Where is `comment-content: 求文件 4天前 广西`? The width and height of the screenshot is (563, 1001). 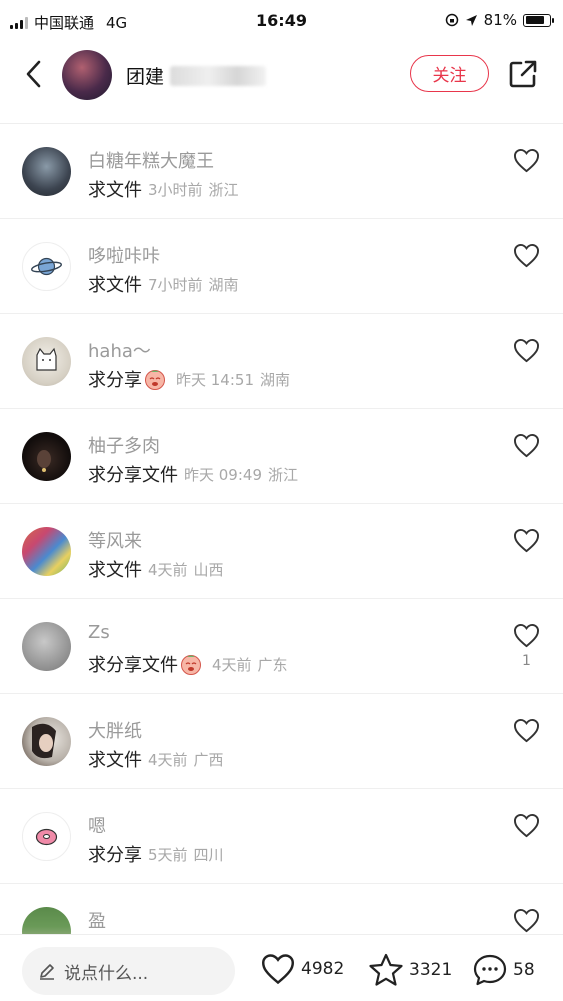
comment-content: 求文件 4天前 广西 is located at coordinates (156, 759).